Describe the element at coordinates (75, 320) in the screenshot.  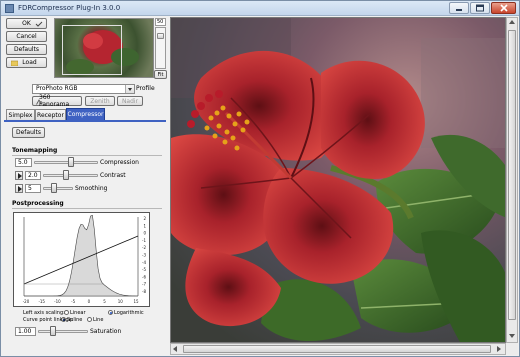
I see `spline-label: Spline` at that location.